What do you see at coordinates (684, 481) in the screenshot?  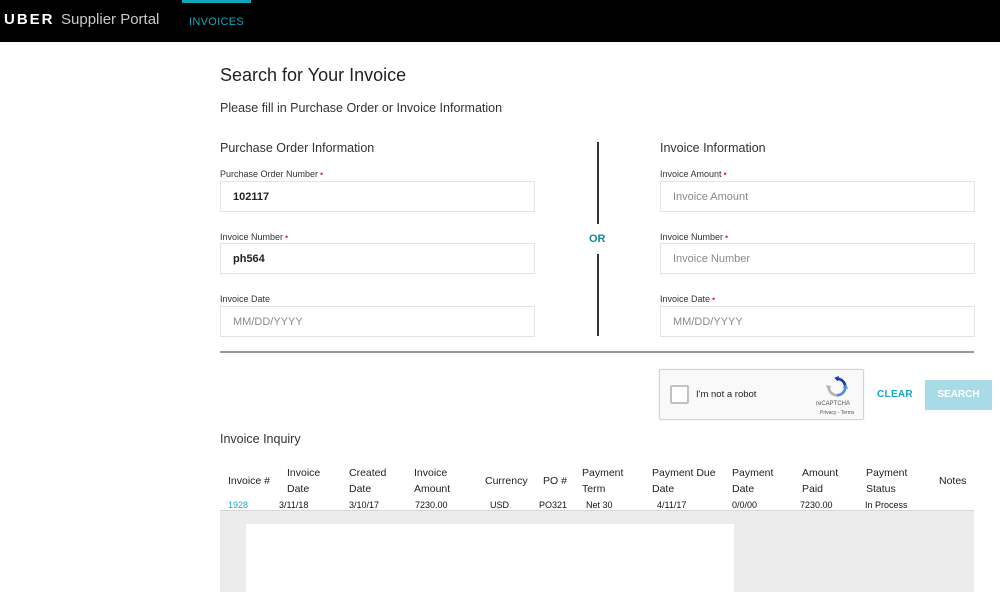 I see `col-header-payment-due-date: Payment Due Date` at bounding box center [684, 481].